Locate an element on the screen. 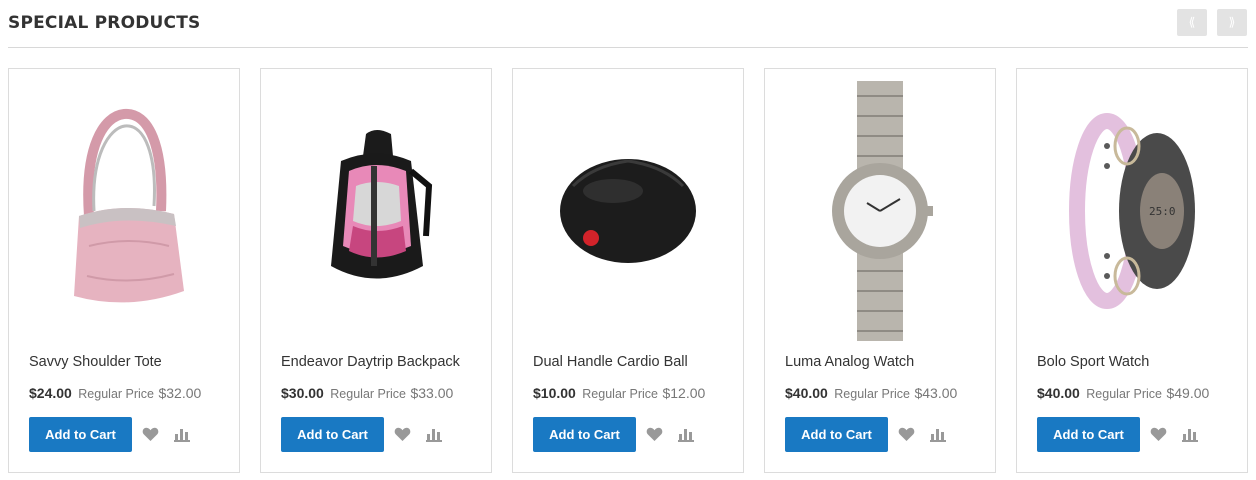 The height and width of the screenshot is (480, 1256). section-title: Special Products is located at coordinates (104, 23).